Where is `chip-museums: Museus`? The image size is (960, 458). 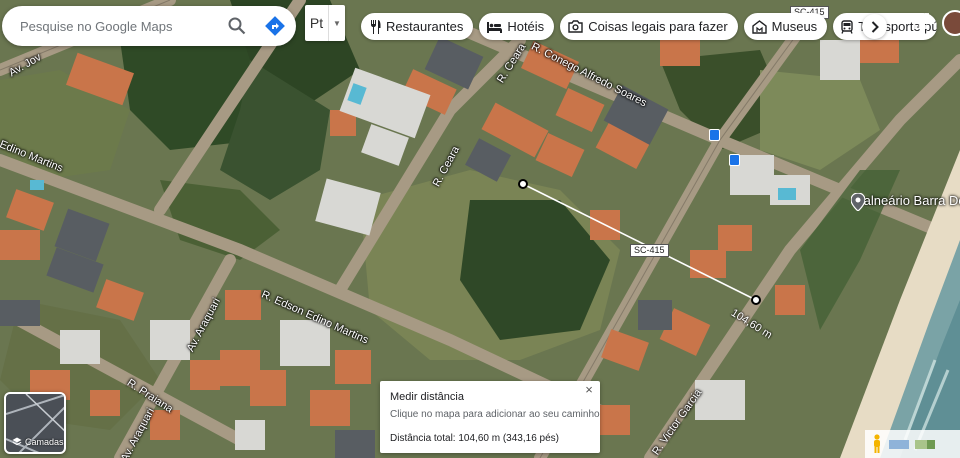
chip-museums: Museus is located at coordinates (785, 26).